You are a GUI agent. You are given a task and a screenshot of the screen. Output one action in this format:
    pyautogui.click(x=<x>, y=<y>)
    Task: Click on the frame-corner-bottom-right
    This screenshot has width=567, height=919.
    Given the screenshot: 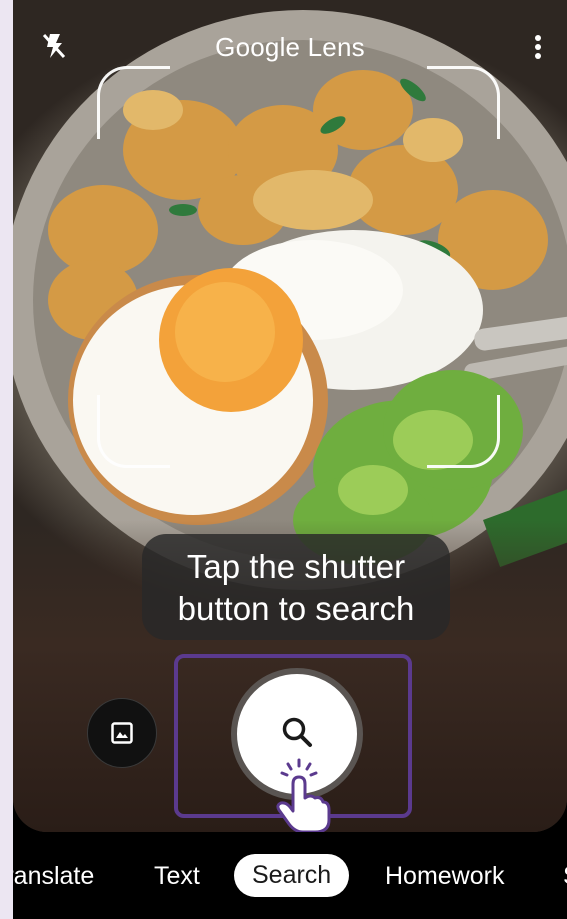 What is the action you would take?
    pyautogui.click(x=463, y=431)
    